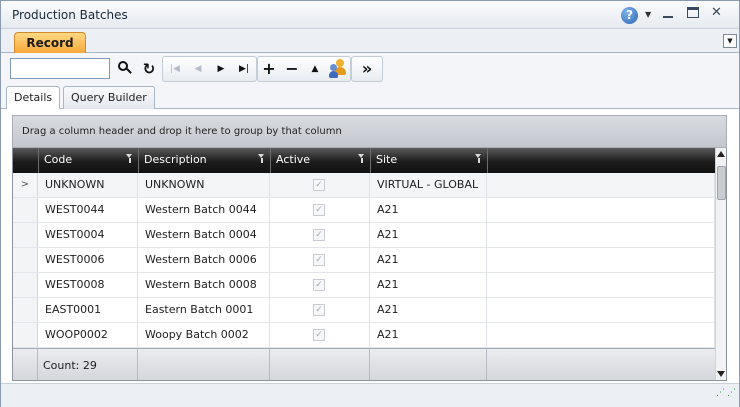  What do you see at coordinates (204, 235) in the screenshot?
I see `cell-description: Western Batch 0004` at bounding box center [204, 235].